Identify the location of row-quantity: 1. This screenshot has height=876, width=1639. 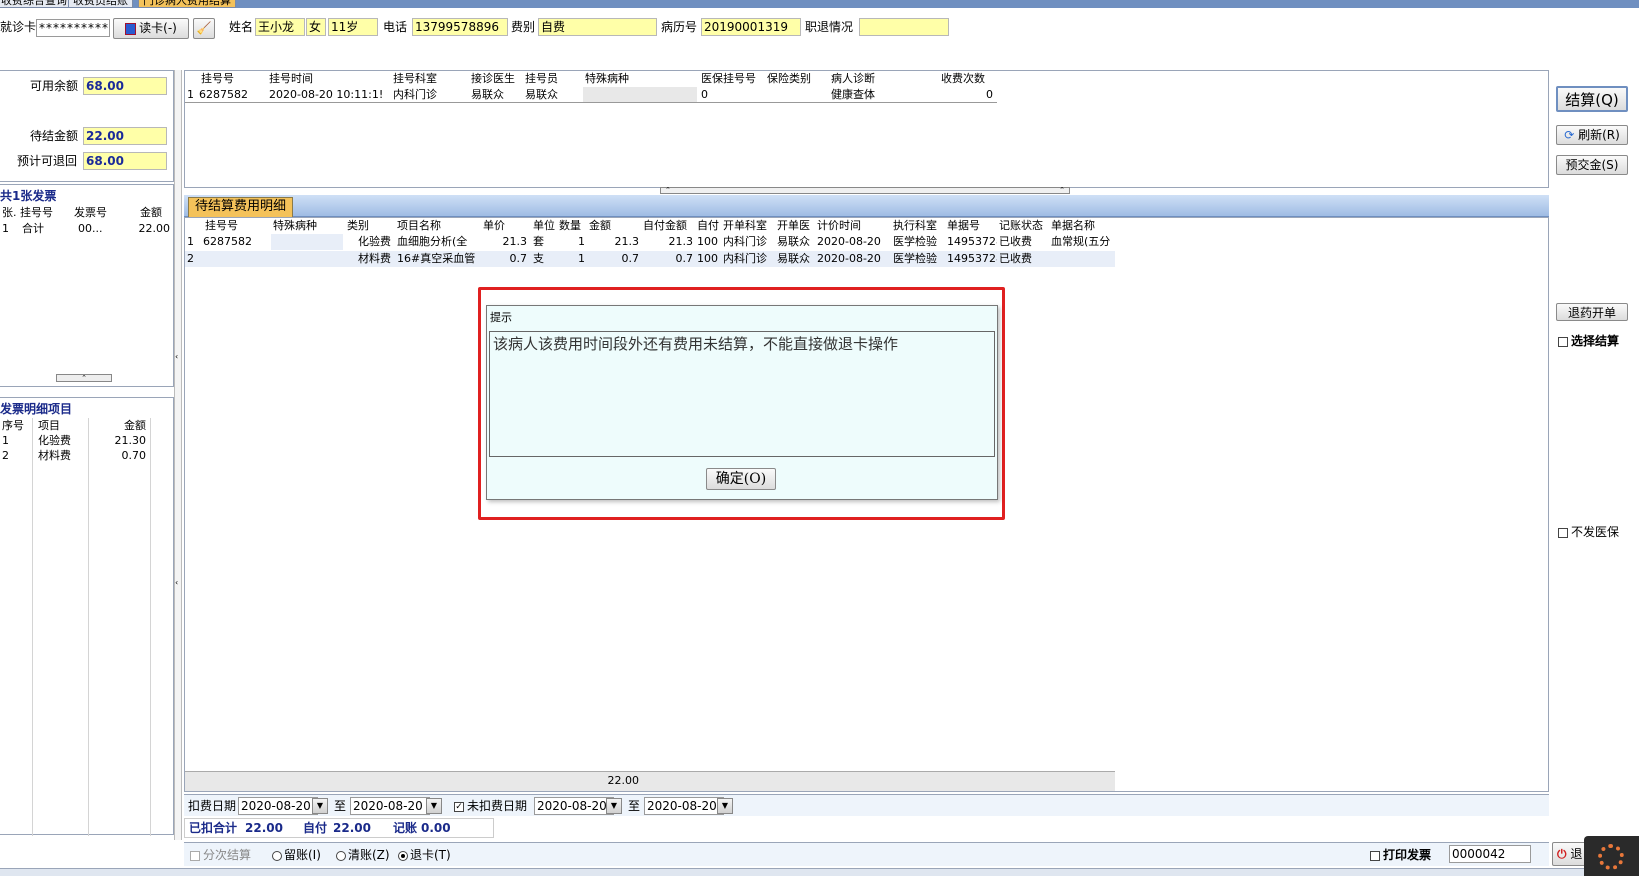
(581, 258).